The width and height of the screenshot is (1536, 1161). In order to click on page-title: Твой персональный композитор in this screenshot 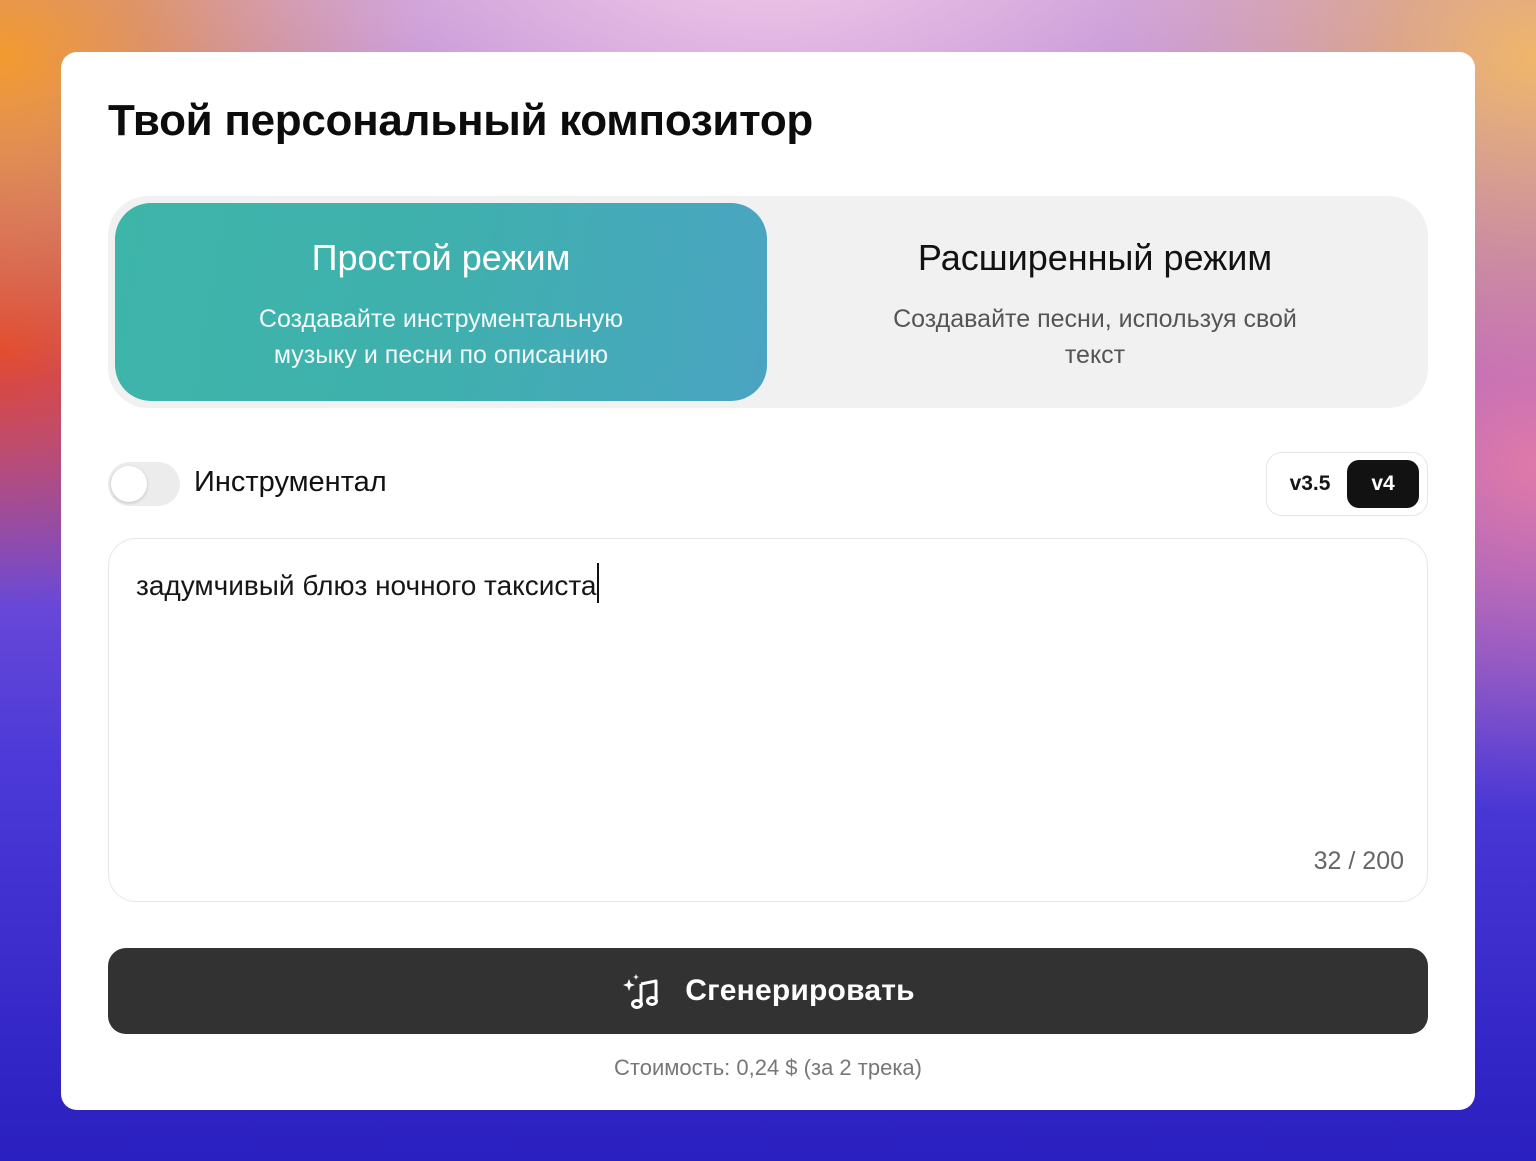, I will do `click(460, 120)`.